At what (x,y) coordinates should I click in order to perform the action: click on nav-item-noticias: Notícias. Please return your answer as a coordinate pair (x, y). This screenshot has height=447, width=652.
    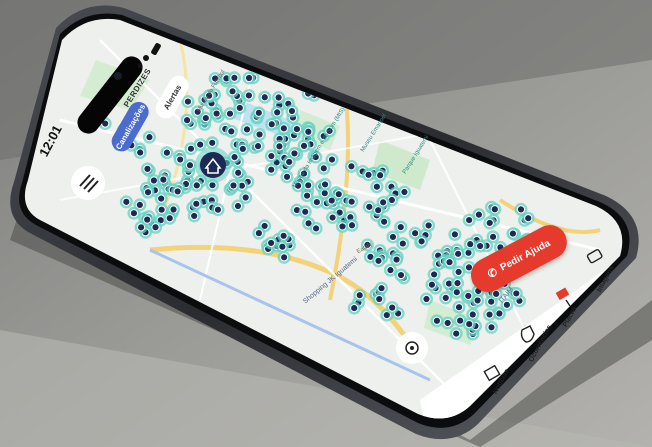
    Looking at the image, I should click on (501, 381).